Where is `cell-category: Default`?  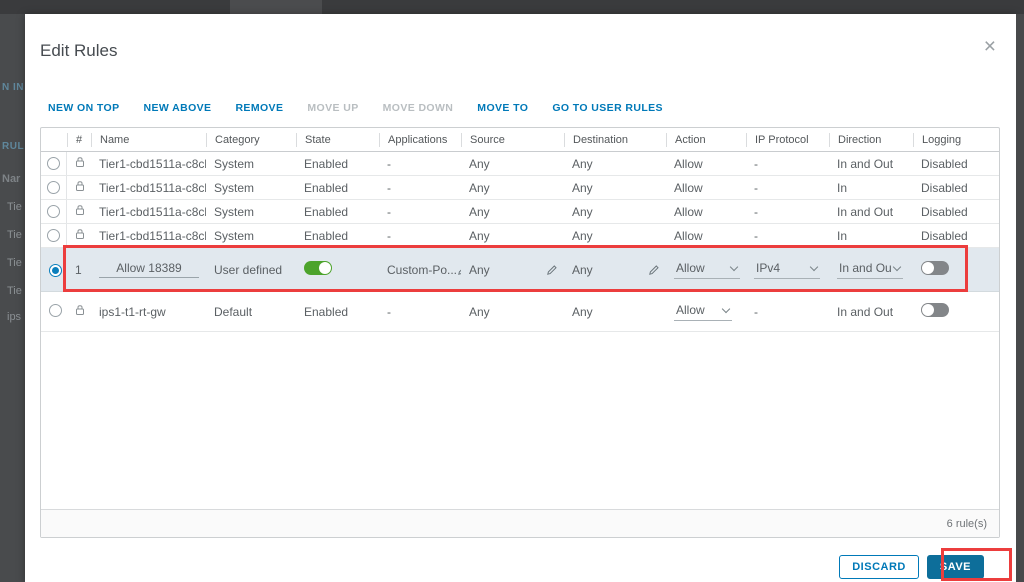
cell-category: Default is located at coordinates (233, 311).